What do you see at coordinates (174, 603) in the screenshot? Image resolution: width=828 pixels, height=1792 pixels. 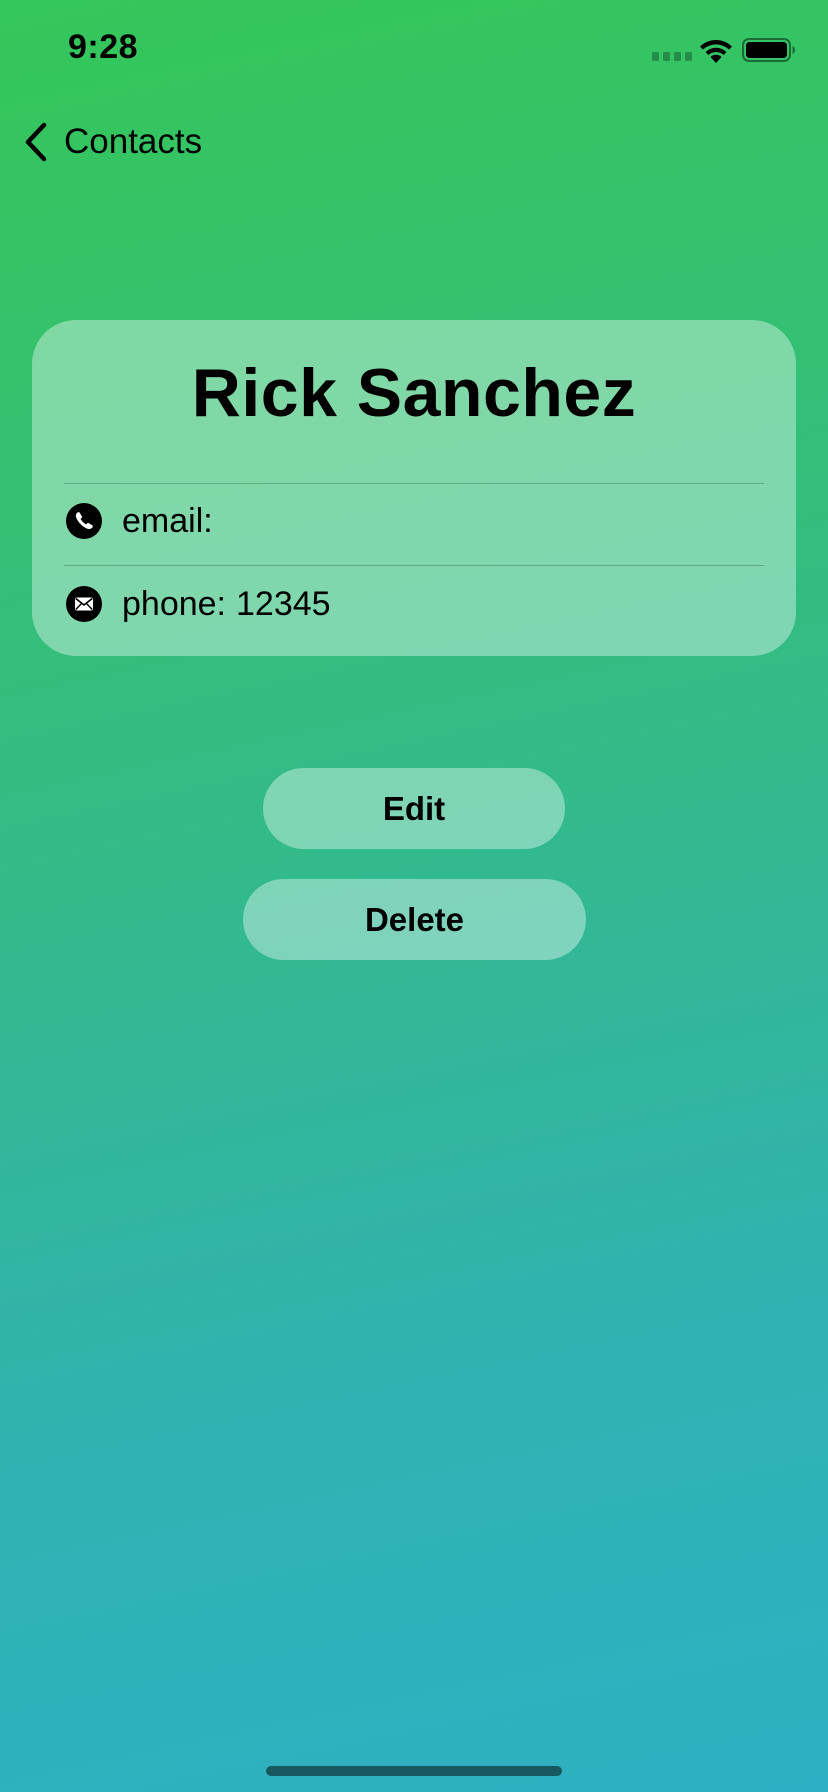 I see `phone-label: phone:` at bounding box center [174, 603].